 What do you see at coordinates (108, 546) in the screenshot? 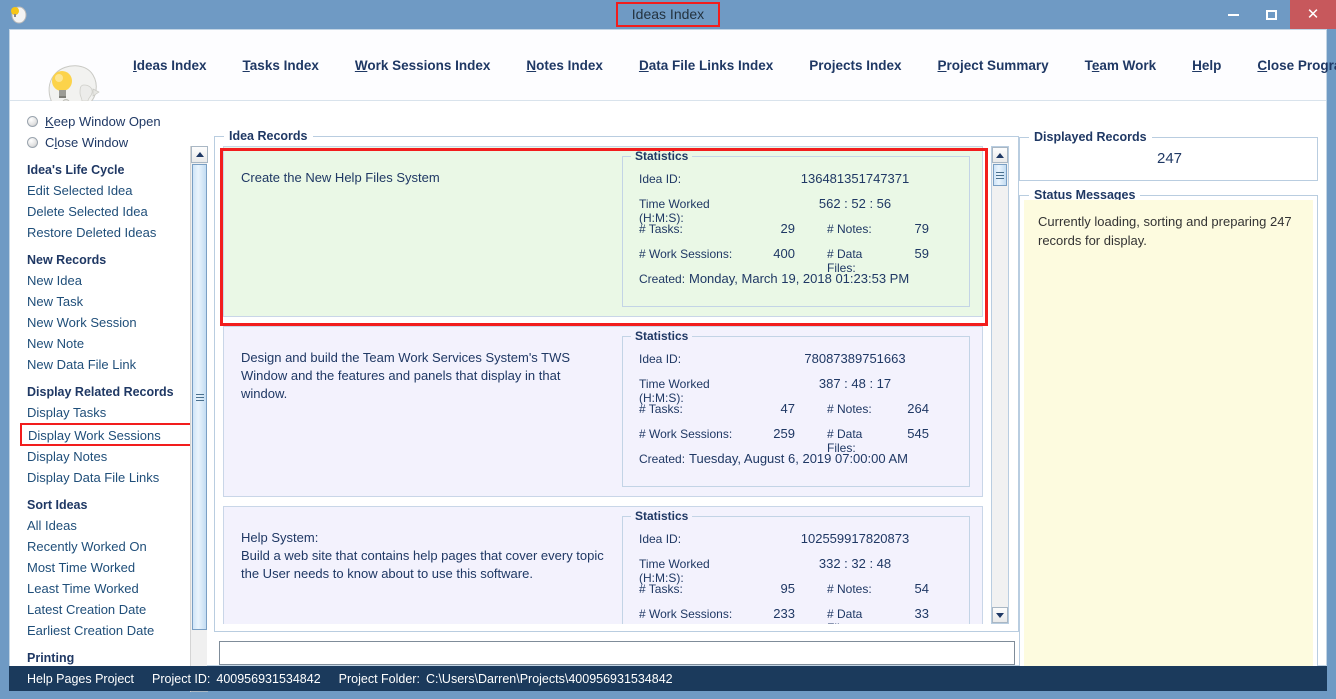
I see `sidebar-item-recently-worked-on: Recently Worked On` at bounding box center [108, 546].